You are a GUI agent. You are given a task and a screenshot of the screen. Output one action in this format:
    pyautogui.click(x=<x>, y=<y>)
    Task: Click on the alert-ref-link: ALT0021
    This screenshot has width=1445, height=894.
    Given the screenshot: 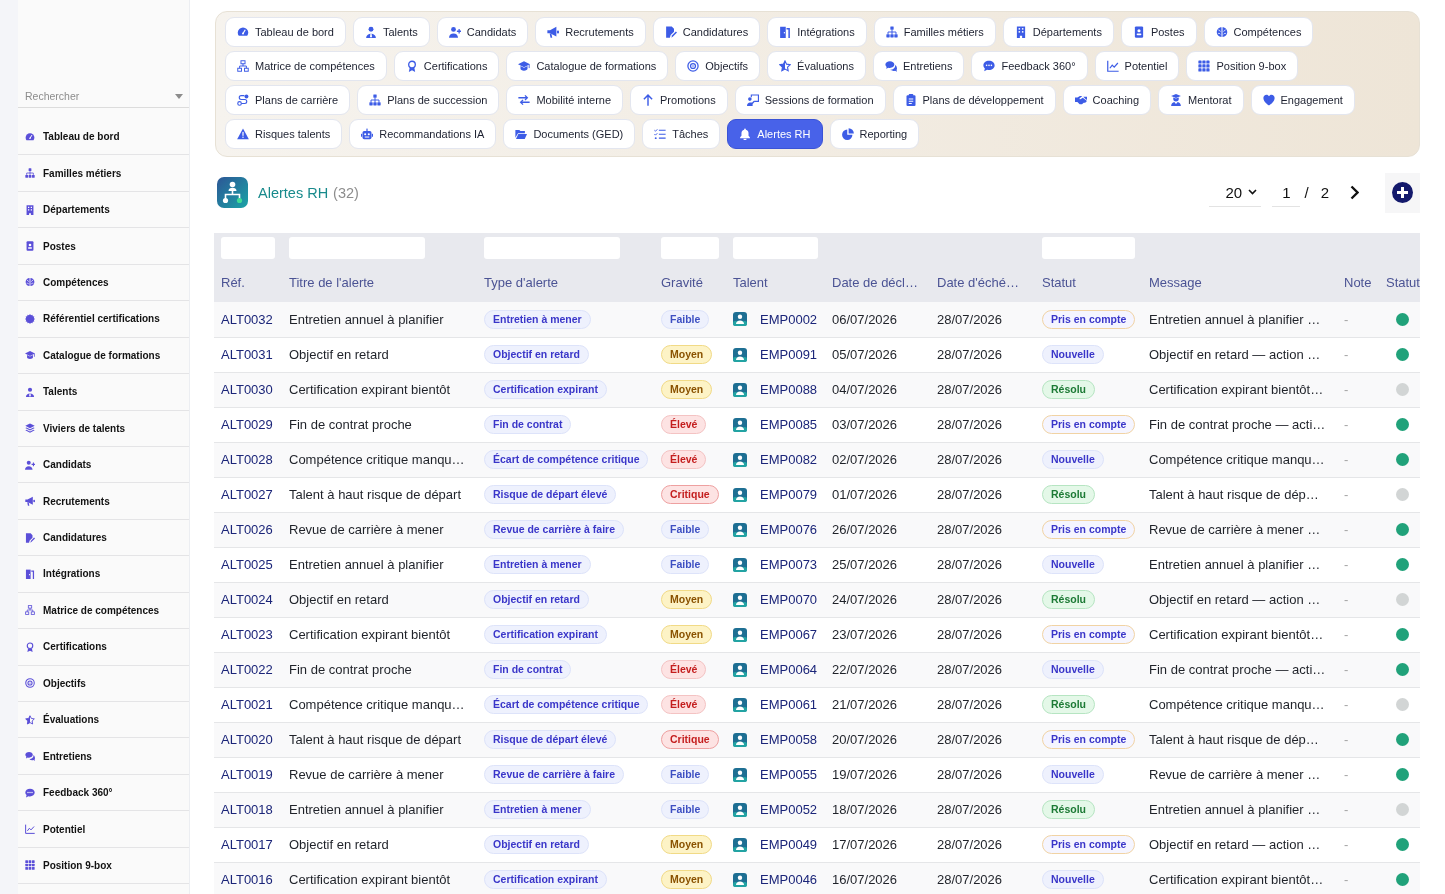 What is the action you would take?
    pyautogui.click(x=247, y=704)
    